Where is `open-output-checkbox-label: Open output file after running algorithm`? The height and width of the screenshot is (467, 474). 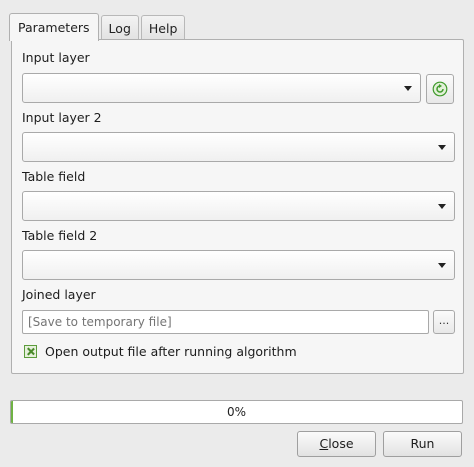 open-output-checkbox-label: Open output file after running algorithm is located at coordinates (171, 351).